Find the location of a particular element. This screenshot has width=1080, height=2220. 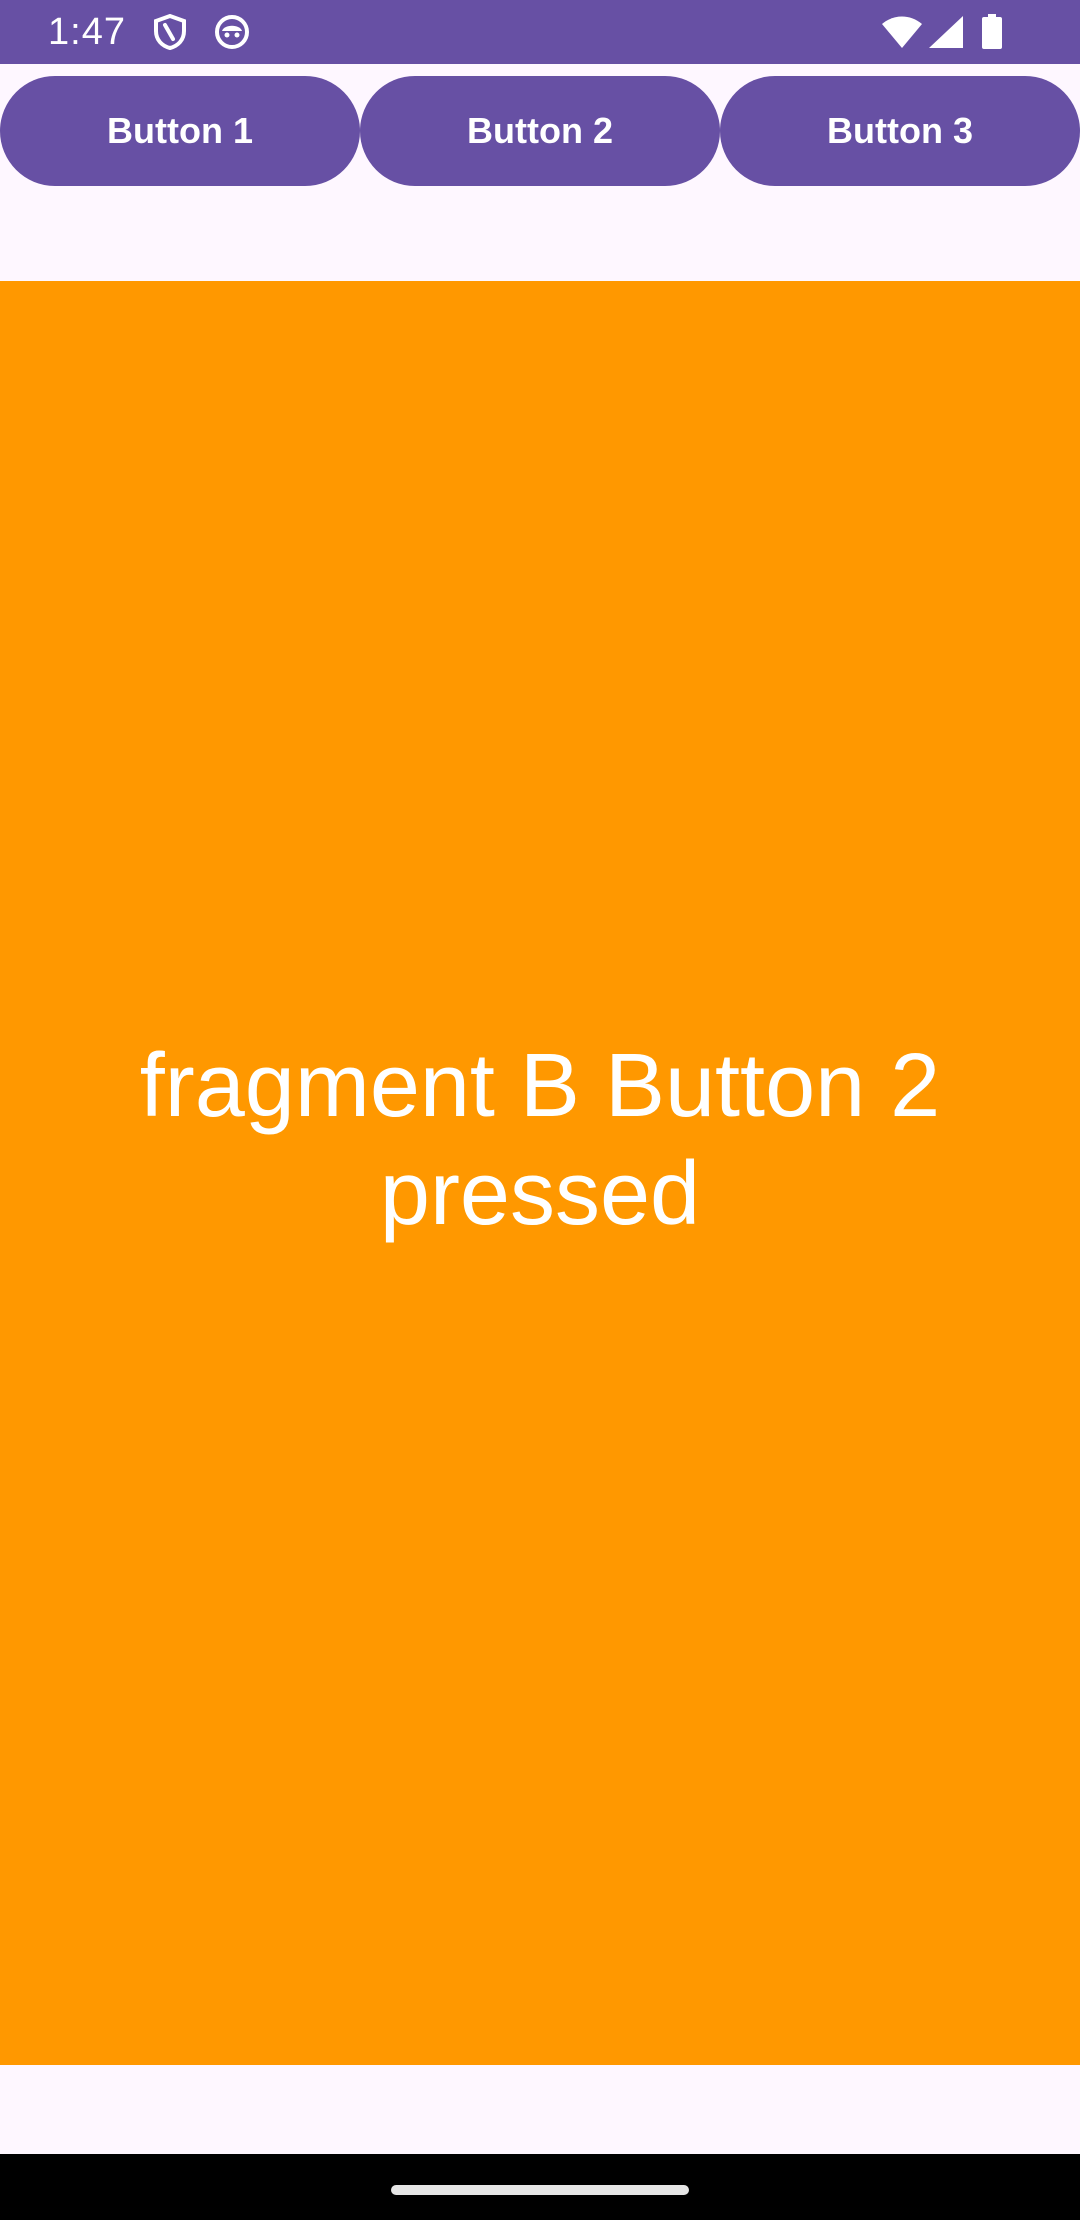

button-row: Button 1 Button 2 Button 3 is located at coordinates (540, 131).